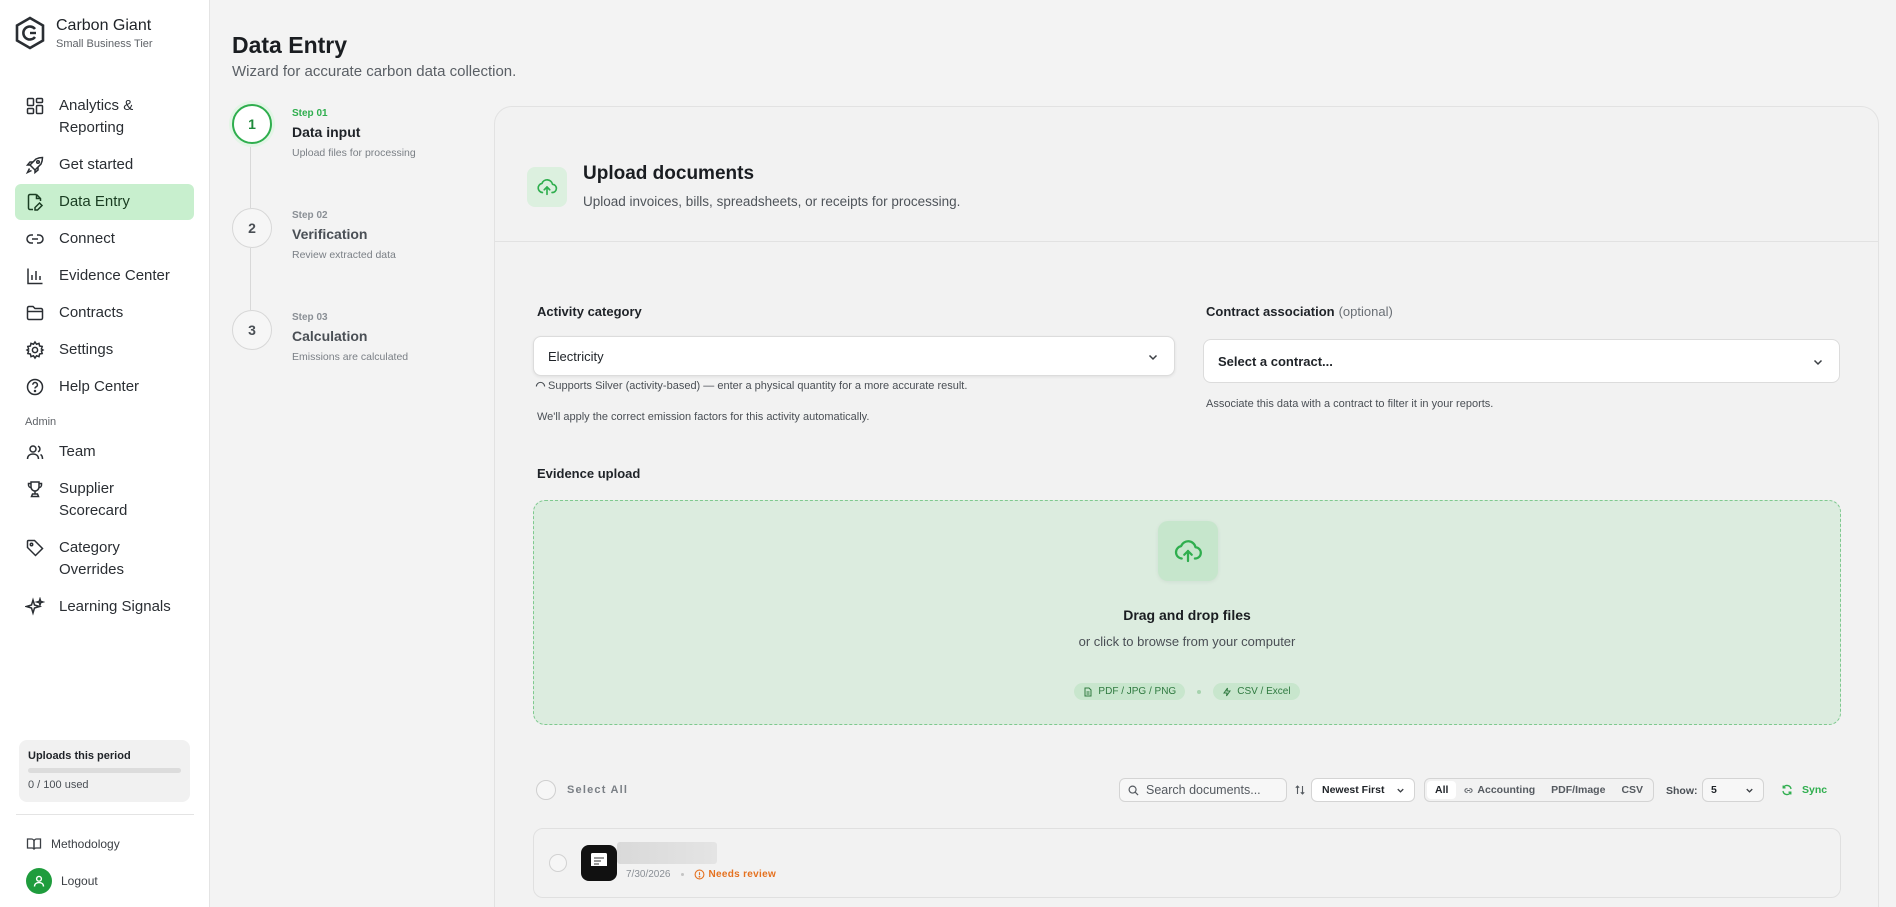 This screenshot has height=907, width=1896. Describe the element at coordinates (1353, 790) in the screenshot. I see `sort-value: Newest First` at that location.